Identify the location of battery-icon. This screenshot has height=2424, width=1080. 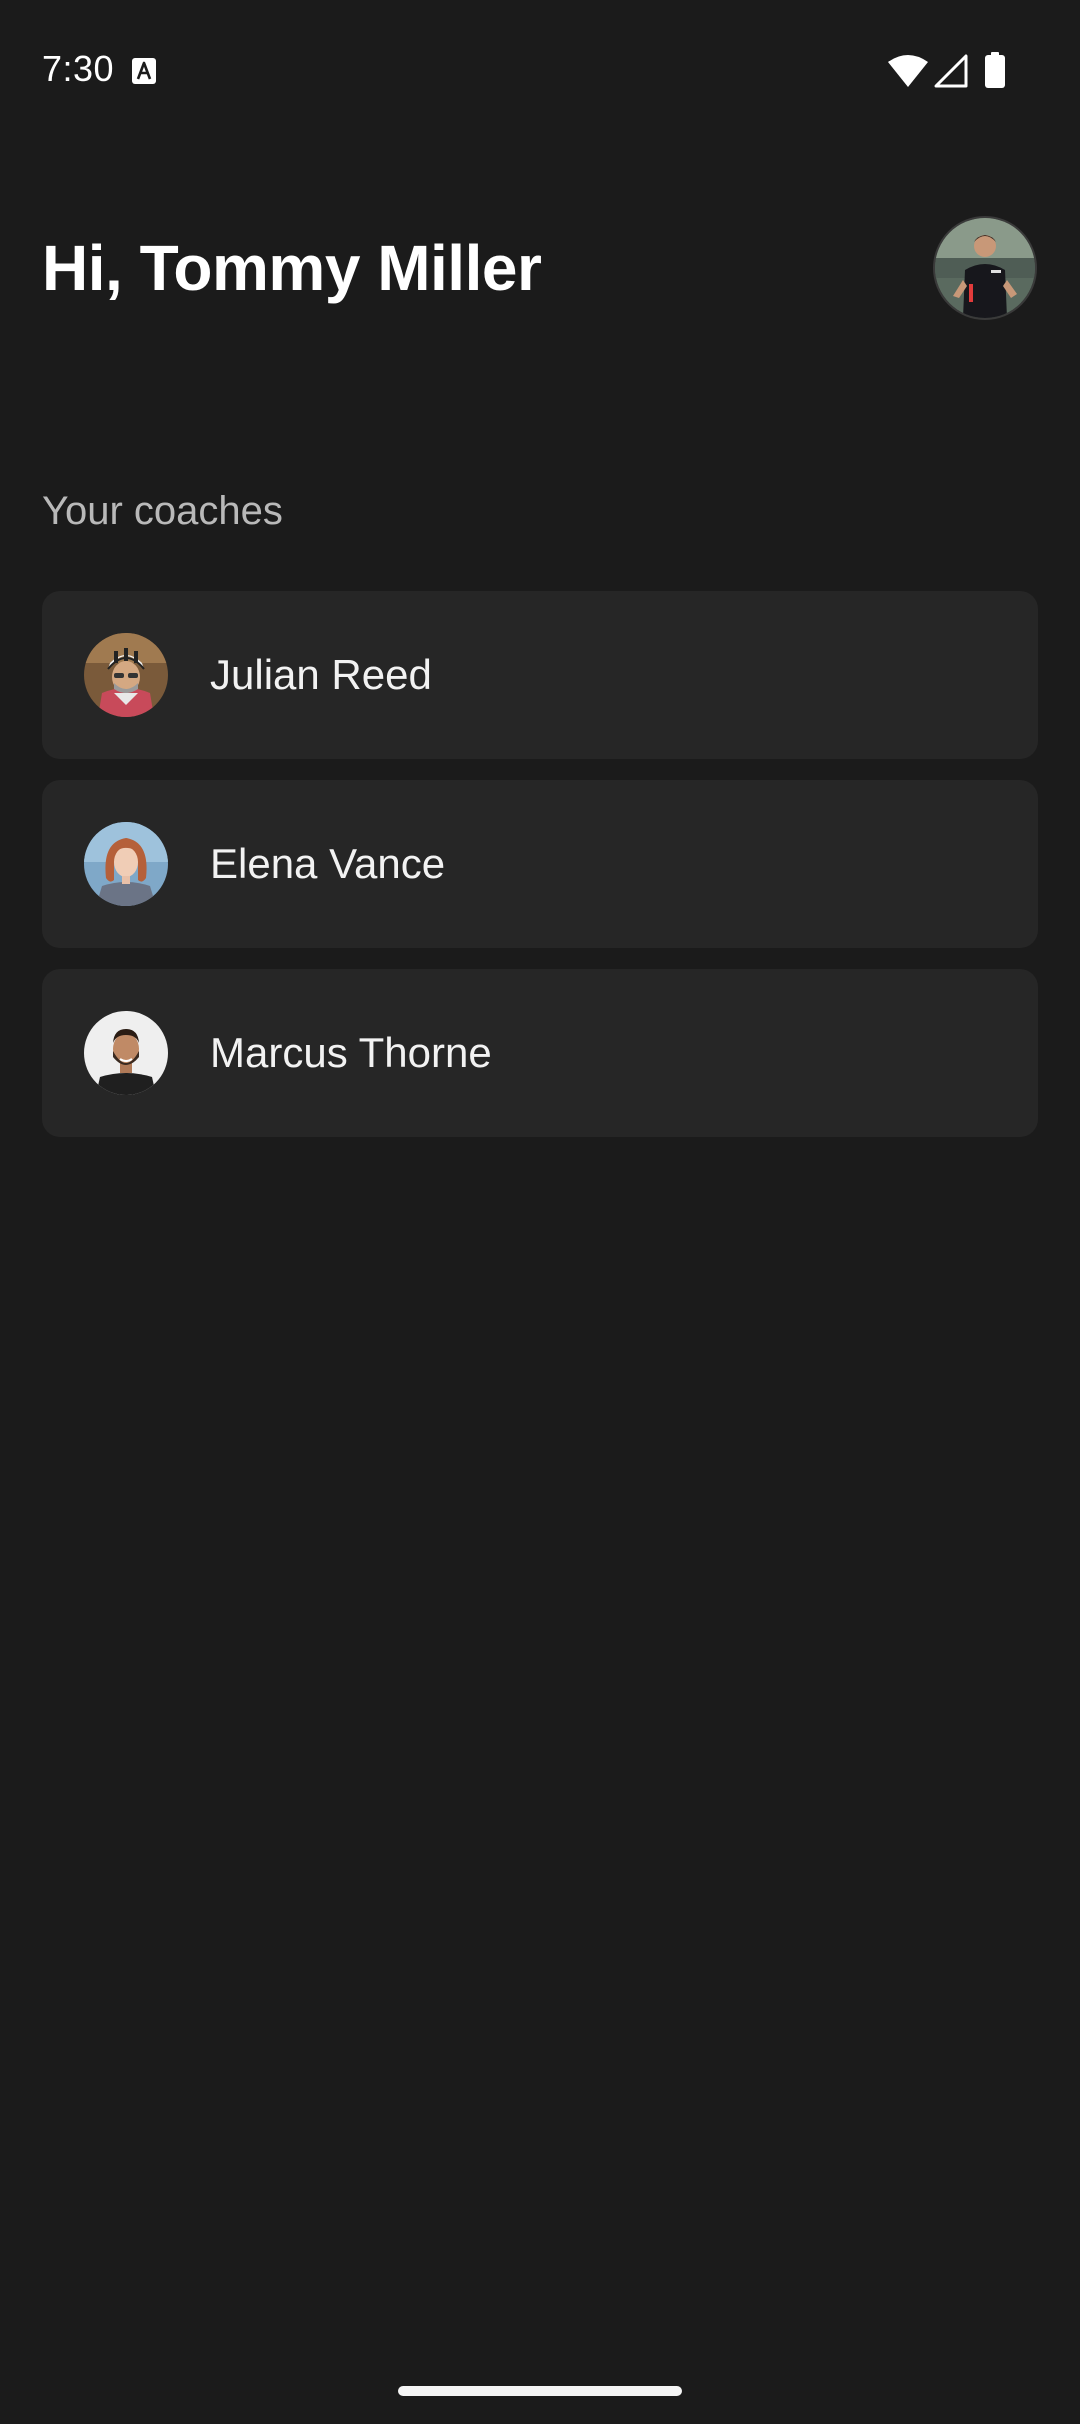
(995, 70).